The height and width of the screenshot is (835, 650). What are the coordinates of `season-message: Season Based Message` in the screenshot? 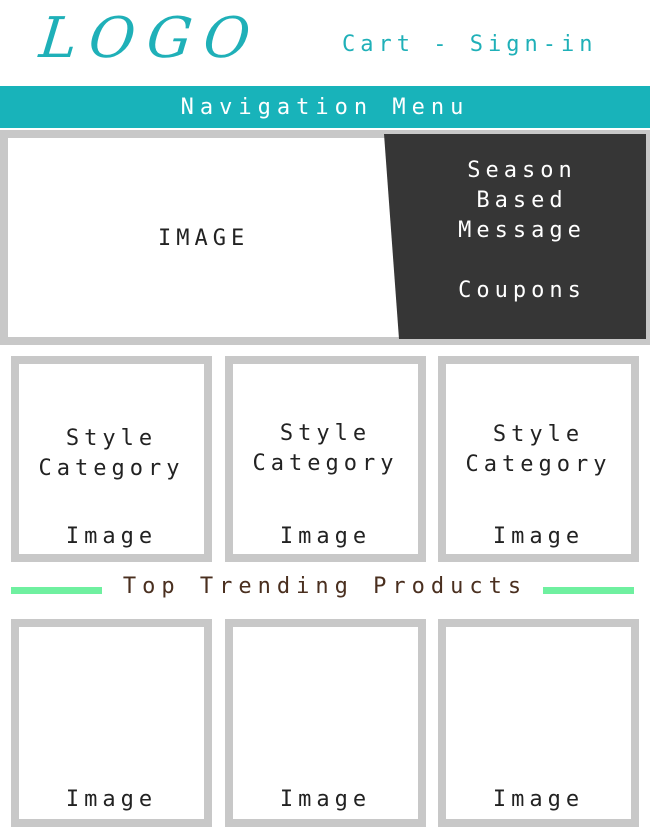 It's located at (522, 200).